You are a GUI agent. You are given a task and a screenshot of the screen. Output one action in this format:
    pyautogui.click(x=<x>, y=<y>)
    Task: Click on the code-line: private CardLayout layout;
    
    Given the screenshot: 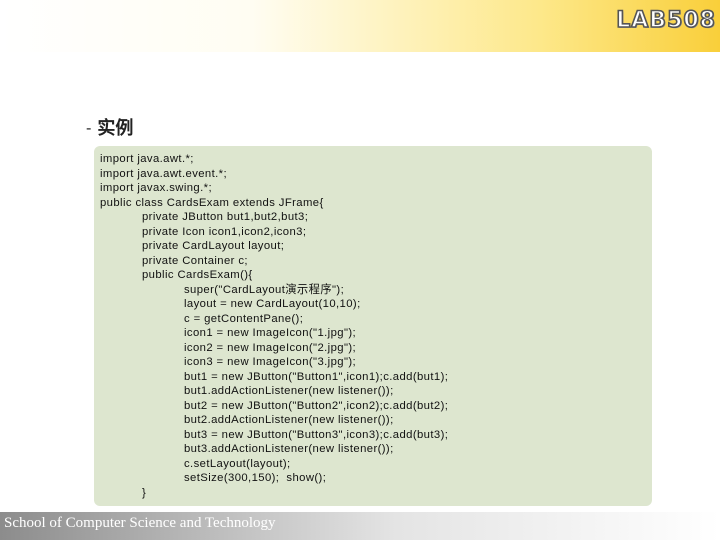 What is the action you would take?
    pyautogui.click(x=213, y=246)
    